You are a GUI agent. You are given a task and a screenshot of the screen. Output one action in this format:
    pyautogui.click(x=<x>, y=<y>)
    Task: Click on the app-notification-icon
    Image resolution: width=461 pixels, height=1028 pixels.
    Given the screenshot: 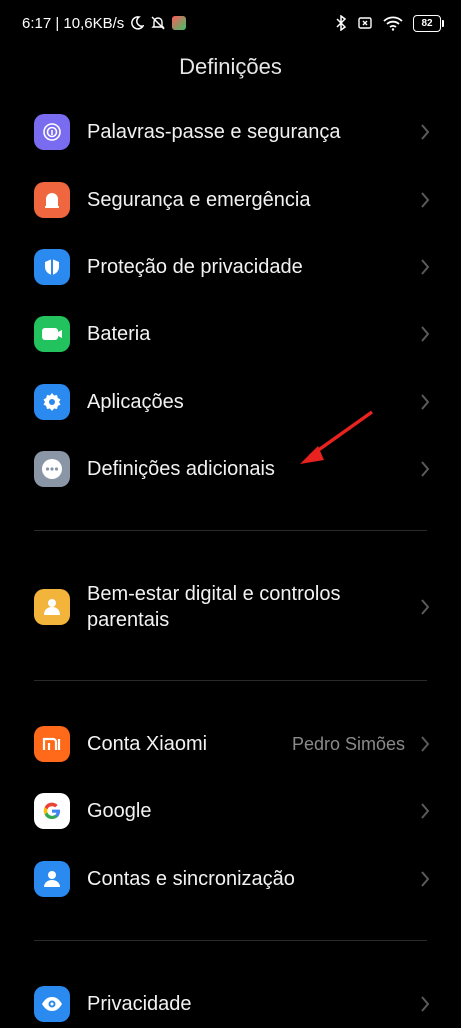 What is the action you would take?
    pyautogui.click(x=179, y=23)
    